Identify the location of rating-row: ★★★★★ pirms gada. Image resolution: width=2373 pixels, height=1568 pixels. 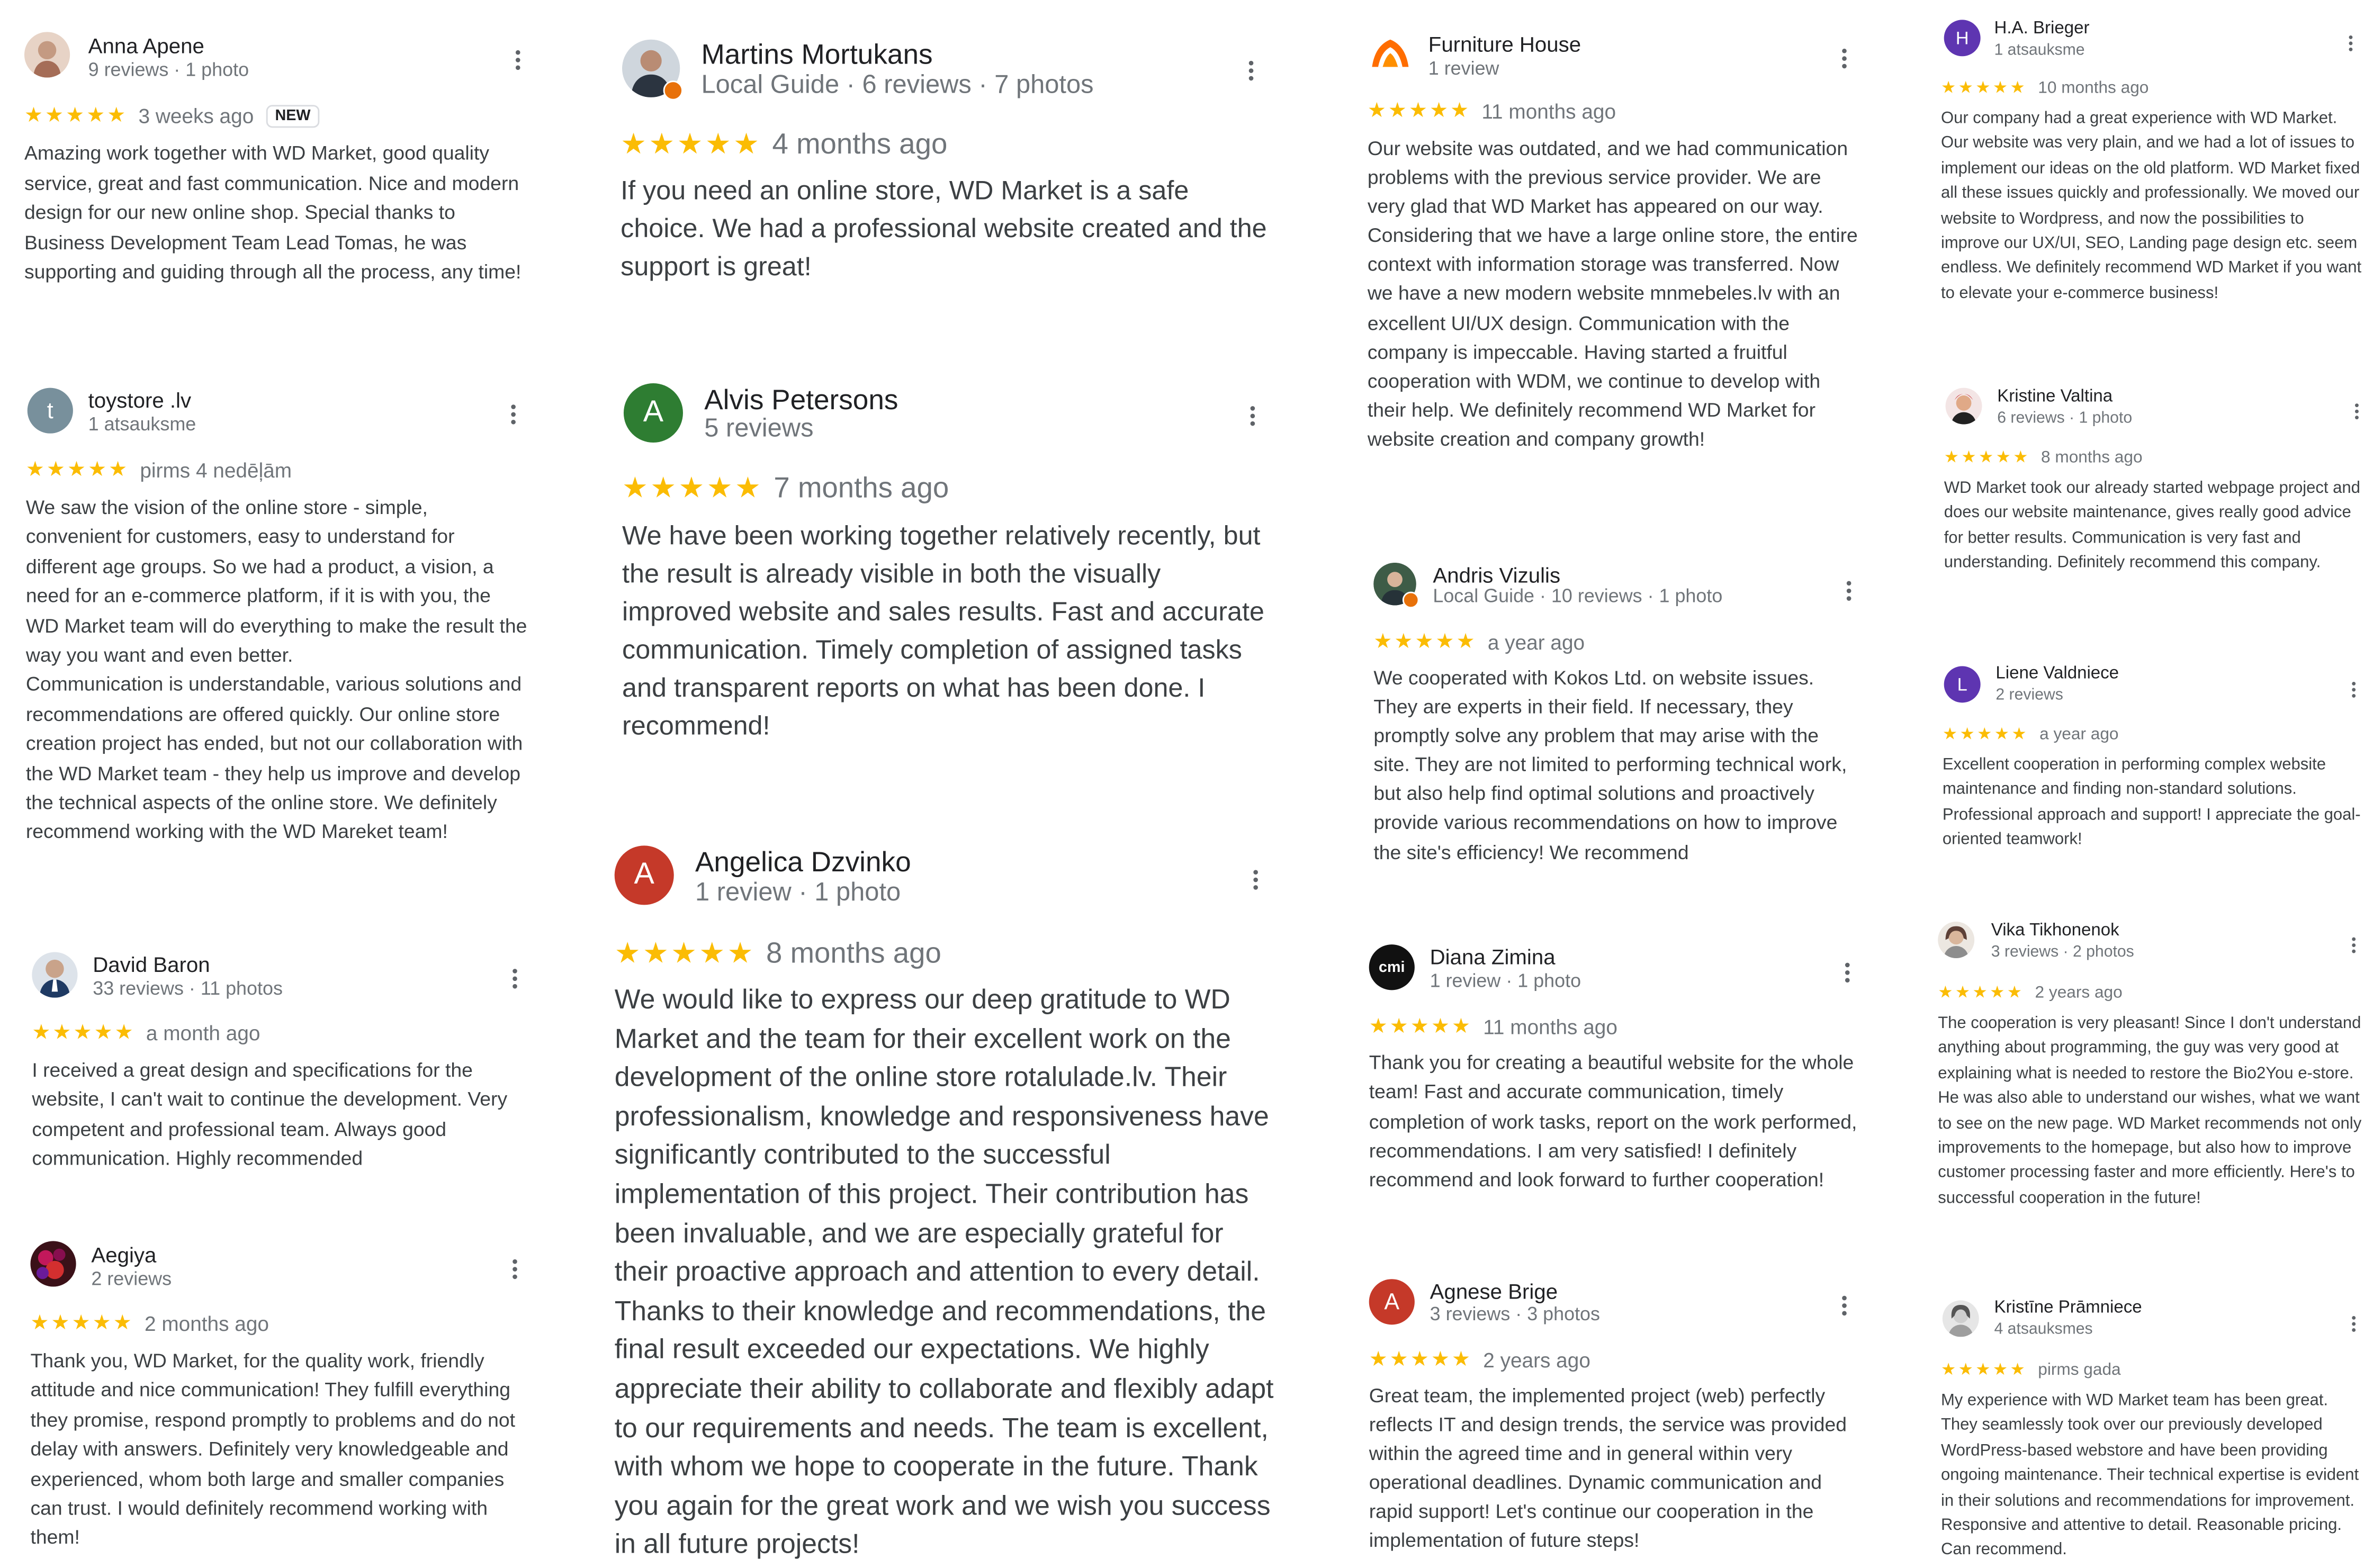
(2031, 1369).